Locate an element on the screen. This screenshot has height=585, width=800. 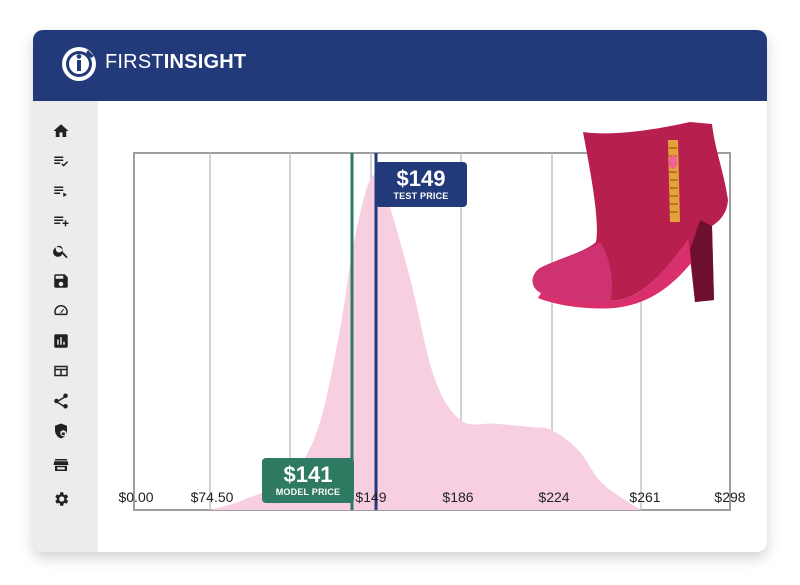
x-tick-label: $224 is located at coordinates (554, 497).